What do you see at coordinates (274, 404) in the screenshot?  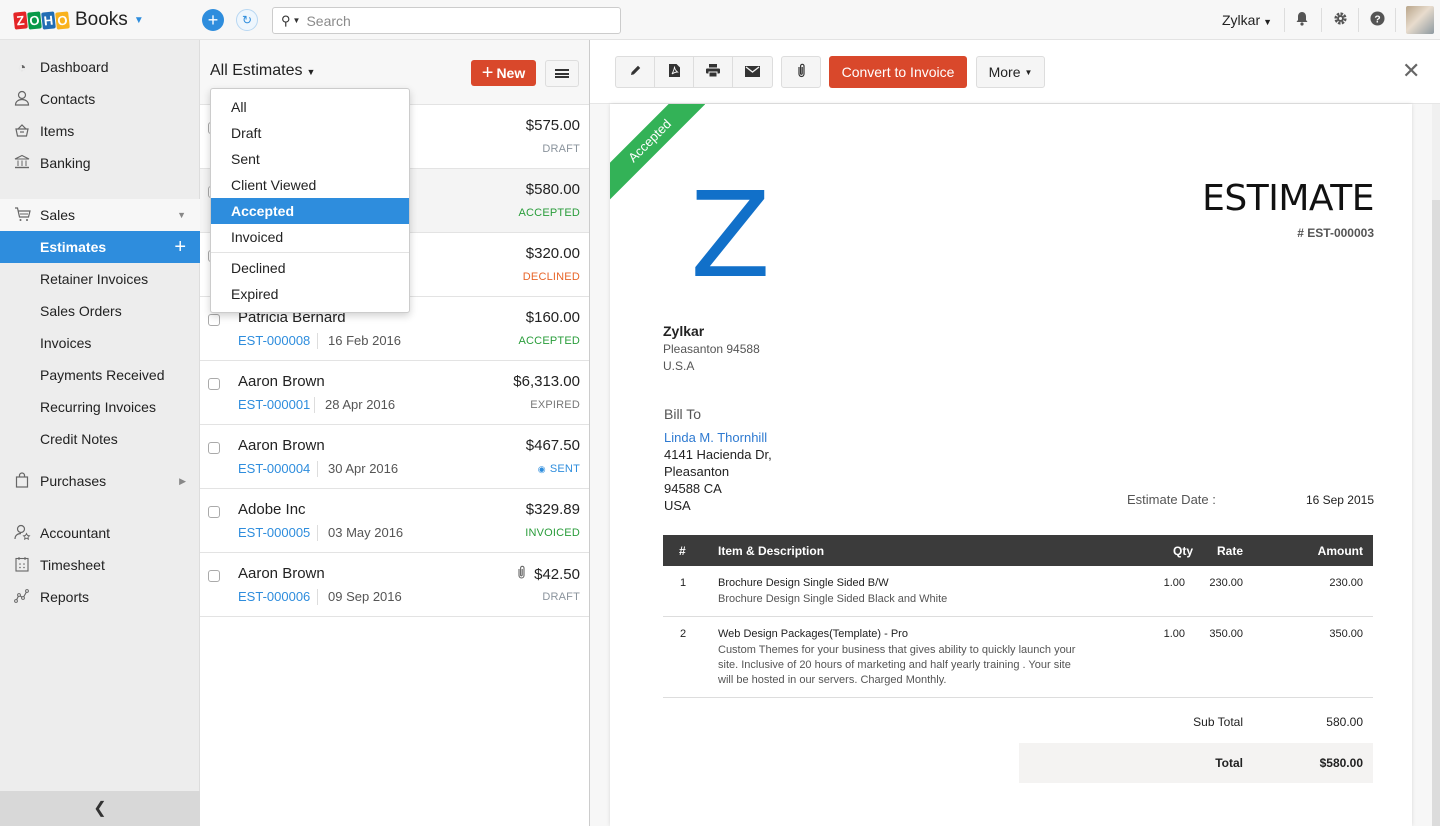 I see `estimate-number: EST-000001` at bounding box center [274, 404].